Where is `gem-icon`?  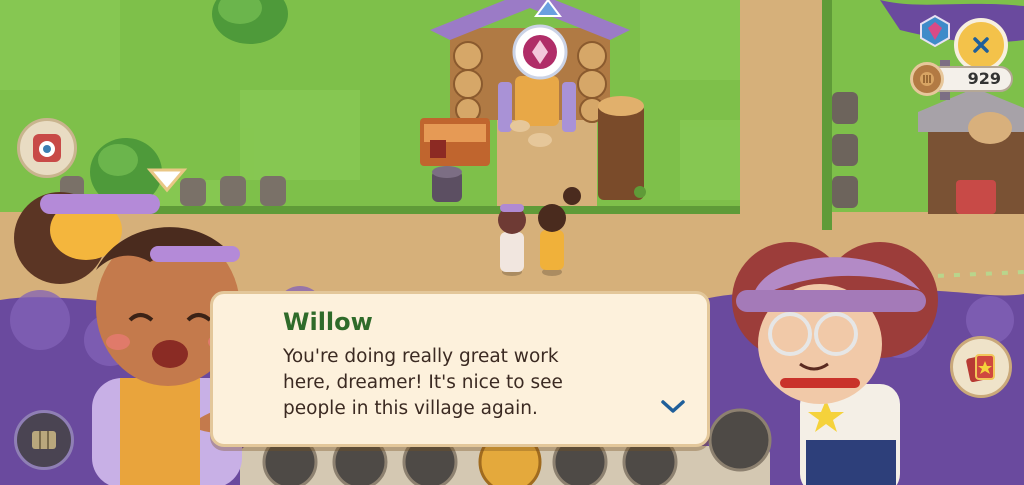
gem-icon is located at coordinates (935, 31).